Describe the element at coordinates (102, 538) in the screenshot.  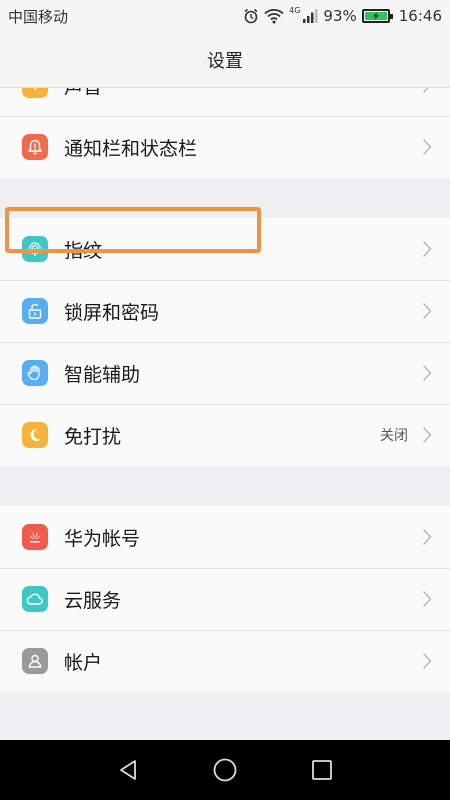
I see `settings-item-label: 华为帐号` at that location.